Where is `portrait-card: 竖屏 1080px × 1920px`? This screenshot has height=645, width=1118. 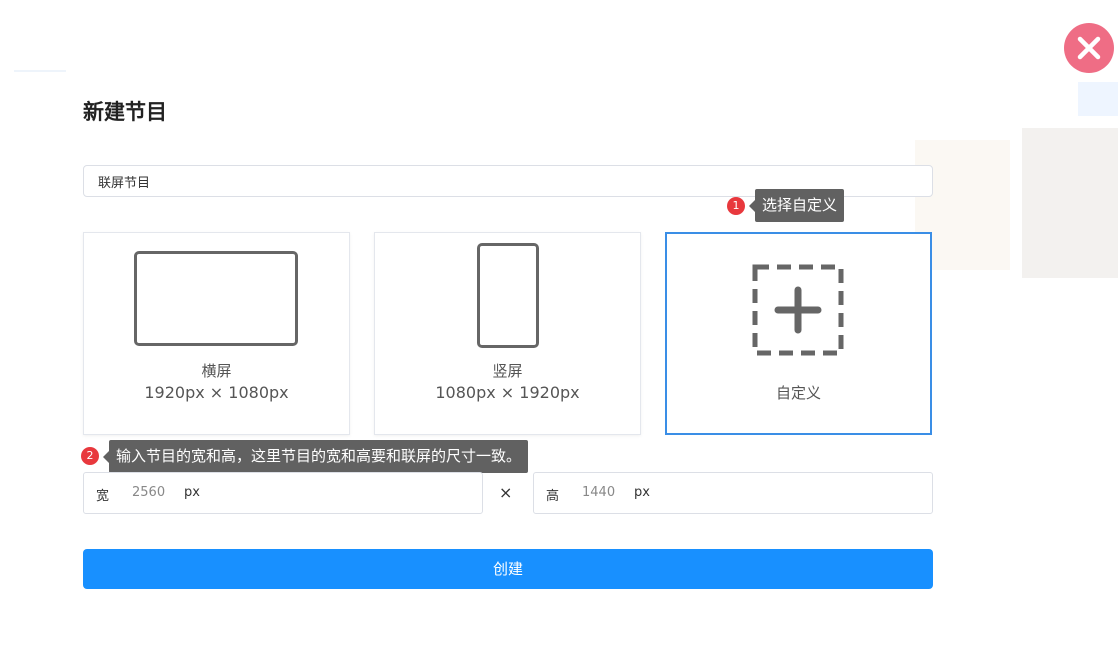 portrait-card: 竖屏 1080px × 1920px is located at coordinates (507, 333).